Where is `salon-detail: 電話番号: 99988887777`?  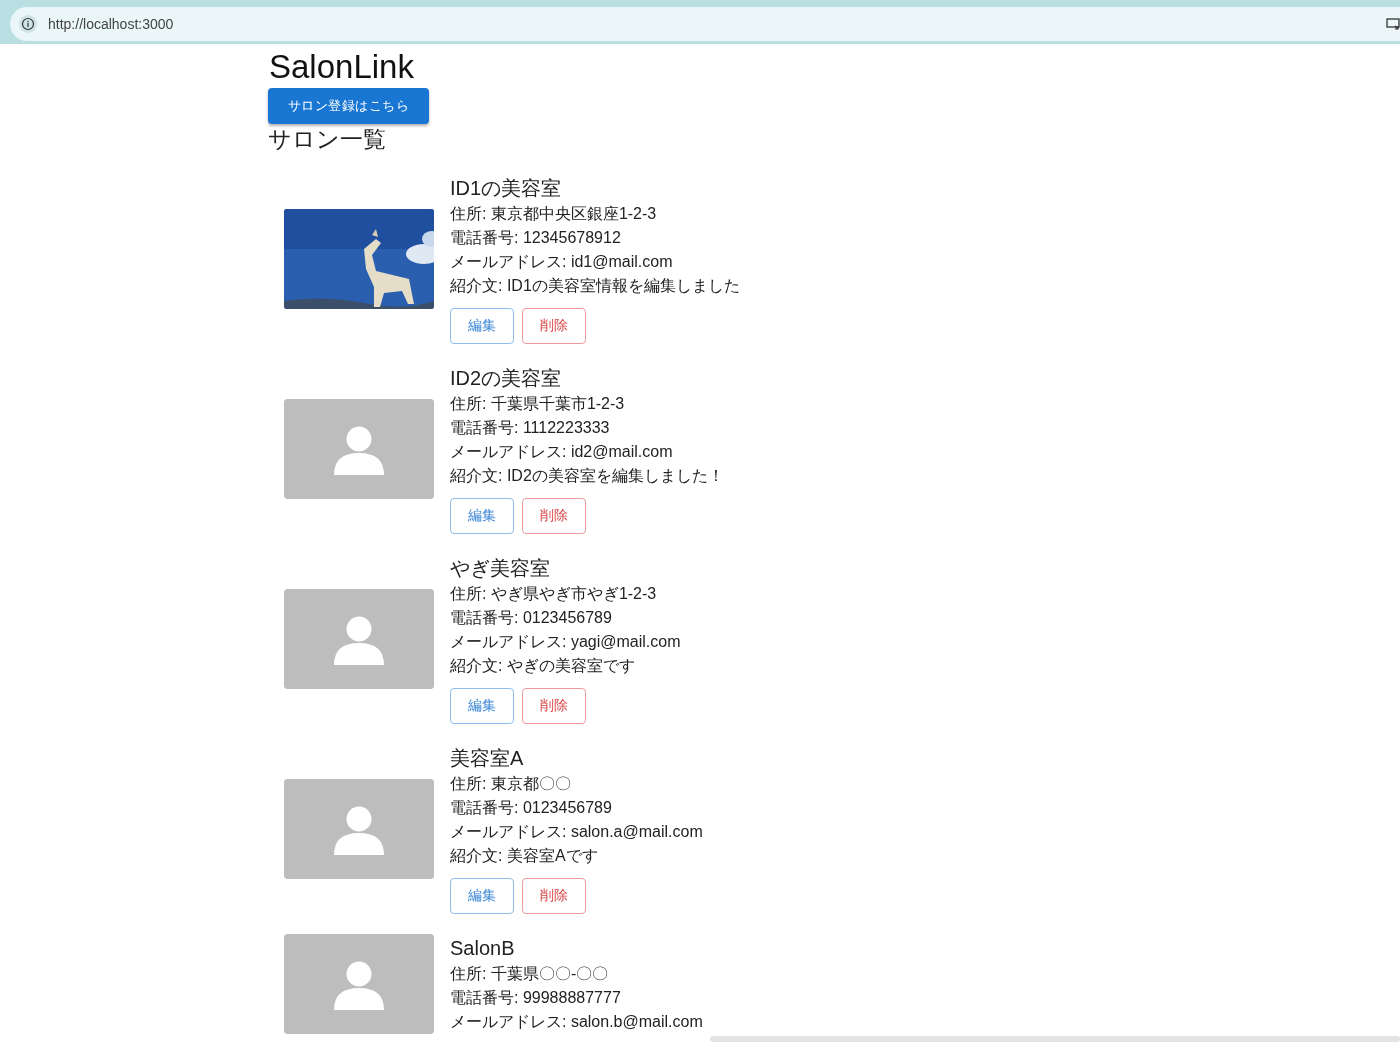 salon-detail: 電話番号: 99988887777 is located at coordinates (536, 998).